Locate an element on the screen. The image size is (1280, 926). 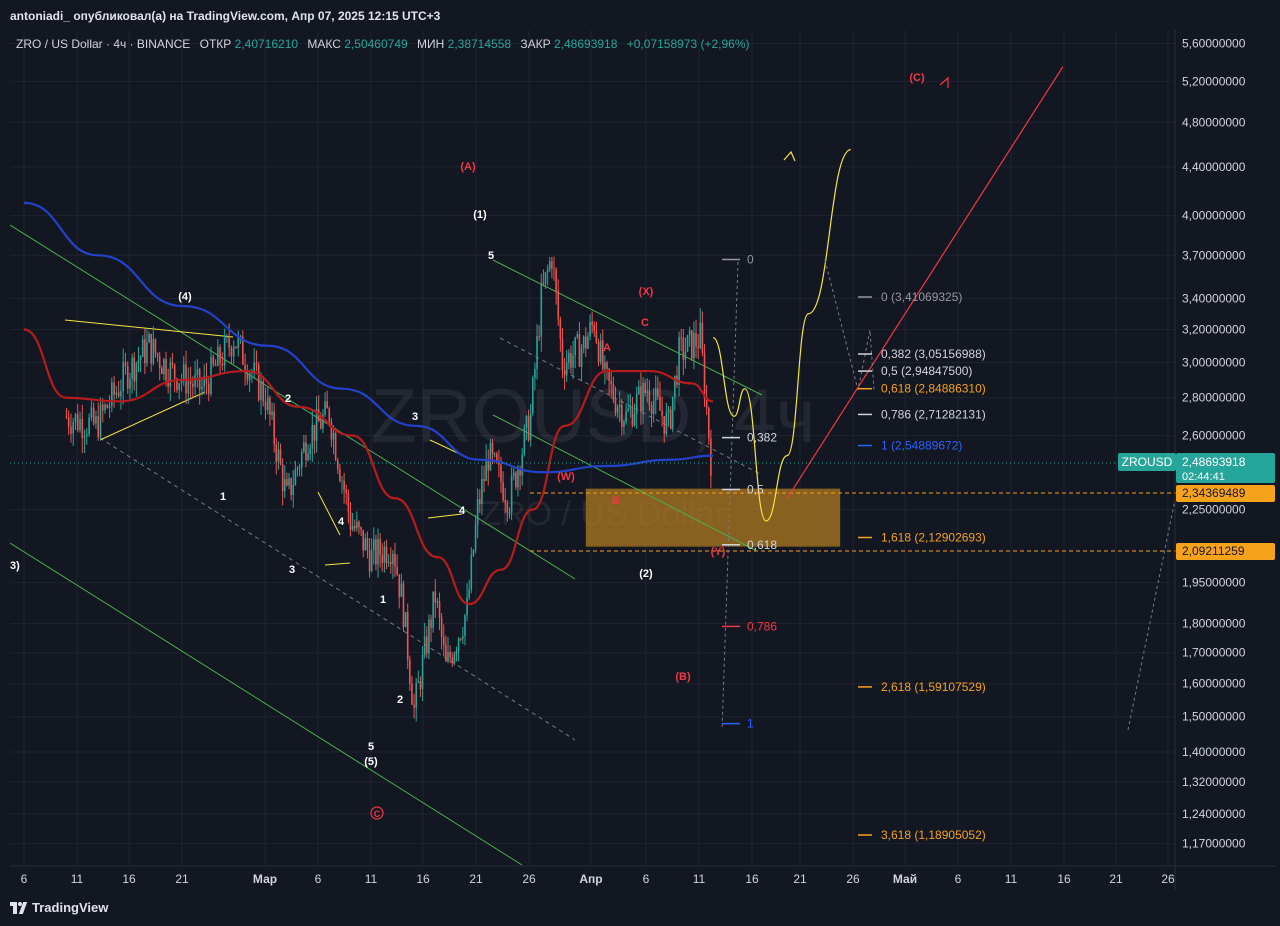
current-symbol: ZROUSD is located at coordinates (1147, 462).